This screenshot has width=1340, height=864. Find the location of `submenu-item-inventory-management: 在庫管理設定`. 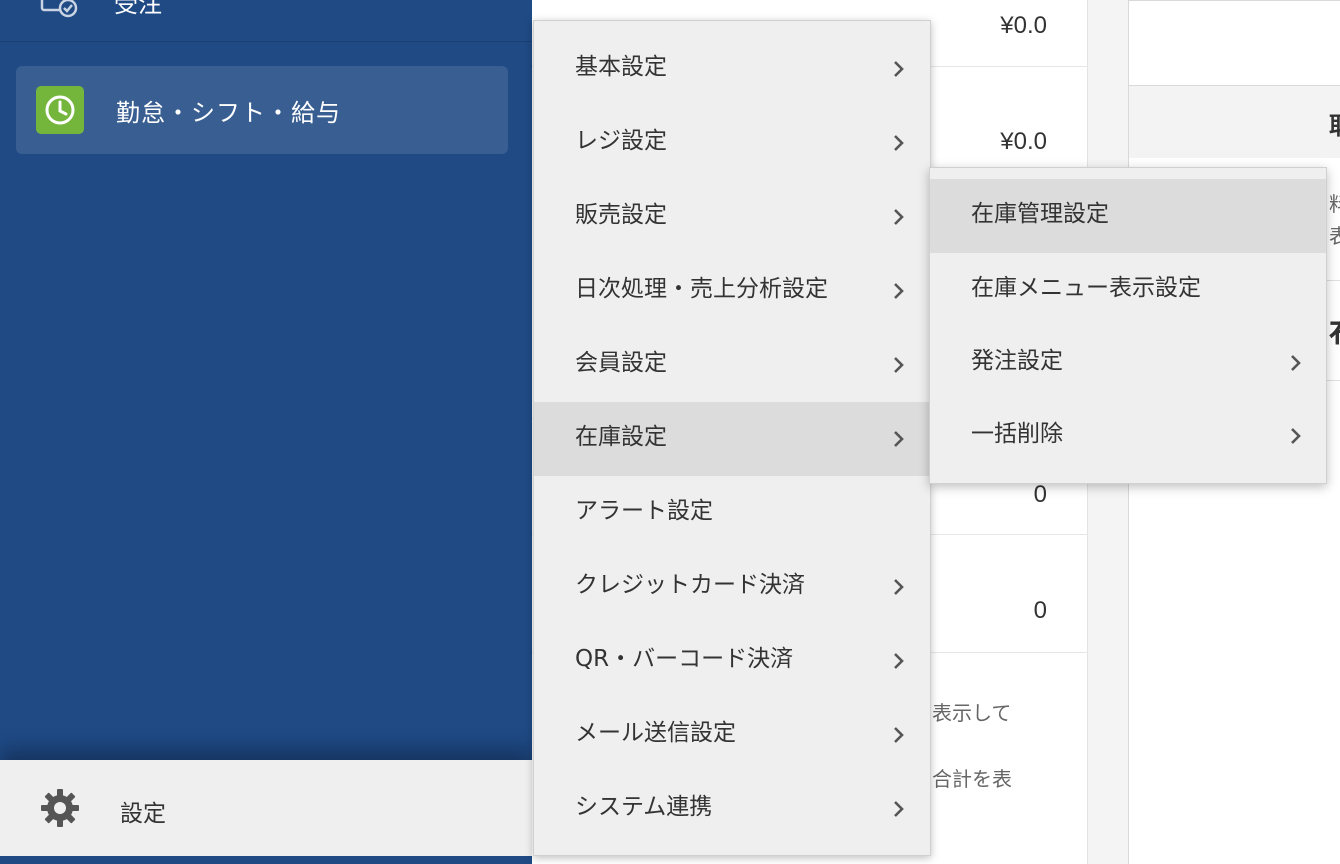

submenu-item-inventory-management: 在庫管理設定 is located at coordinates (1128, 216).